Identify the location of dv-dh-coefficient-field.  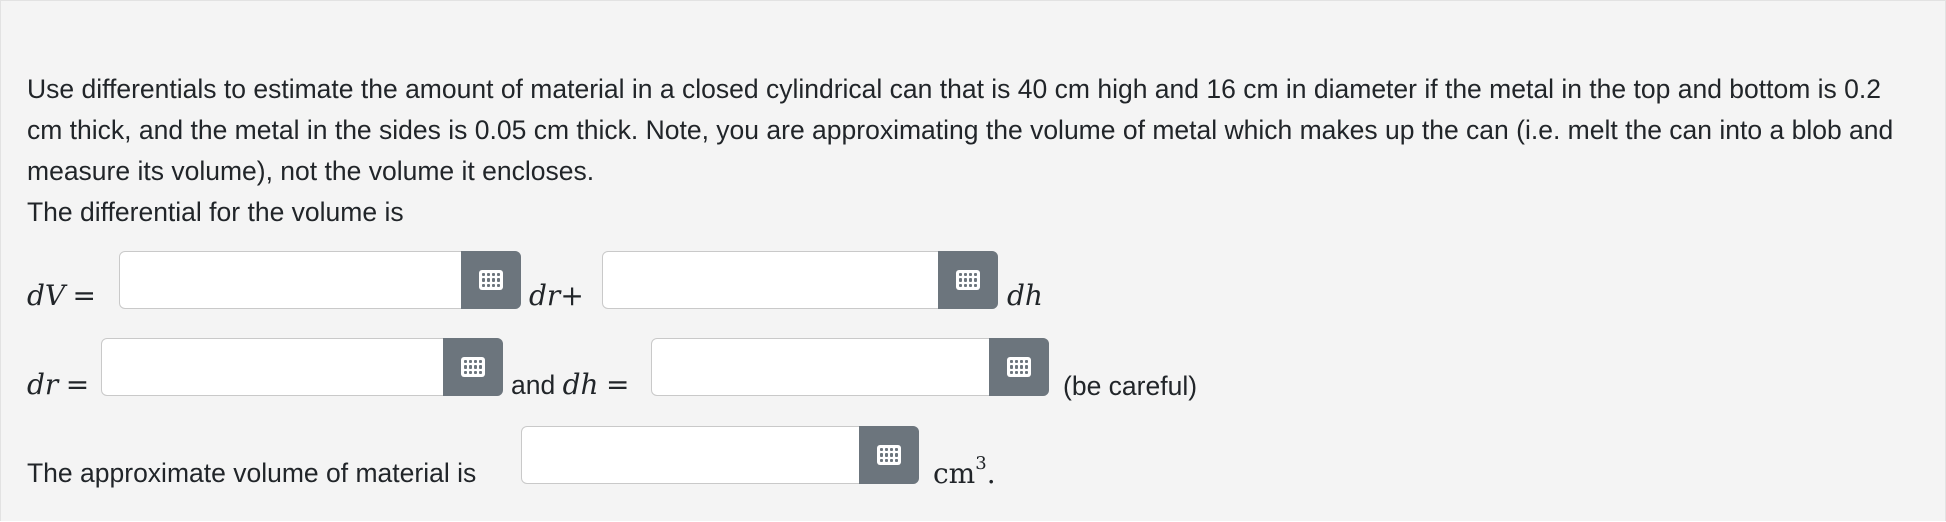
(800, 280).